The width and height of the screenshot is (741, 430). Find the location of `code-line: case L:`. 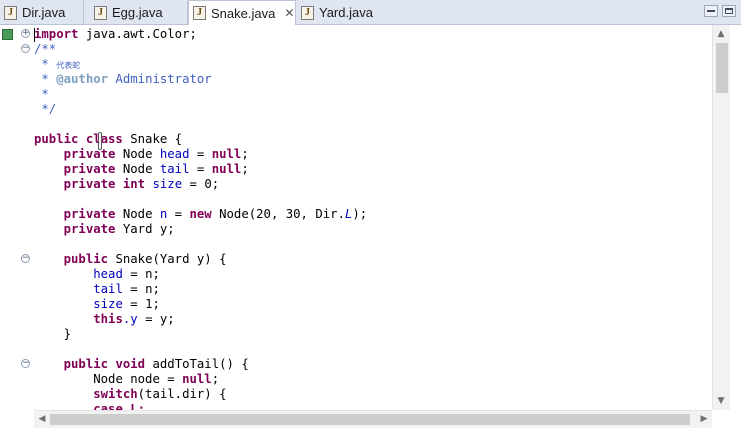

code-line: case L: is located at coordinates (119, 406).